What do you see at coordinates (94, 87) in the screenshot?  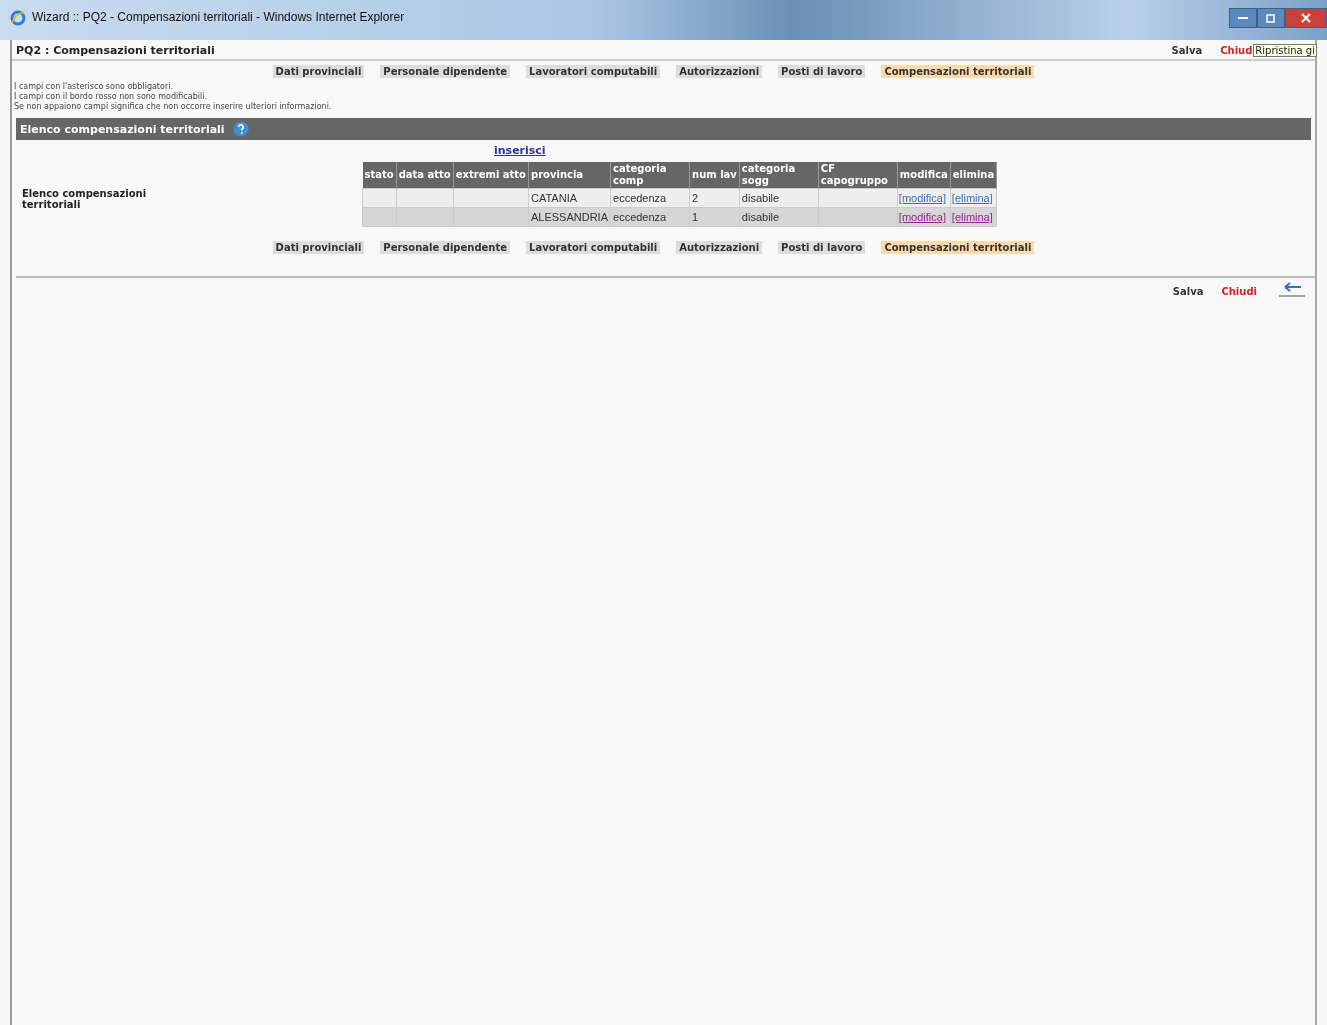 I see `instruction-text: I campi con l'asterisco sono obbligatori.` at bounding box center [94, 87].